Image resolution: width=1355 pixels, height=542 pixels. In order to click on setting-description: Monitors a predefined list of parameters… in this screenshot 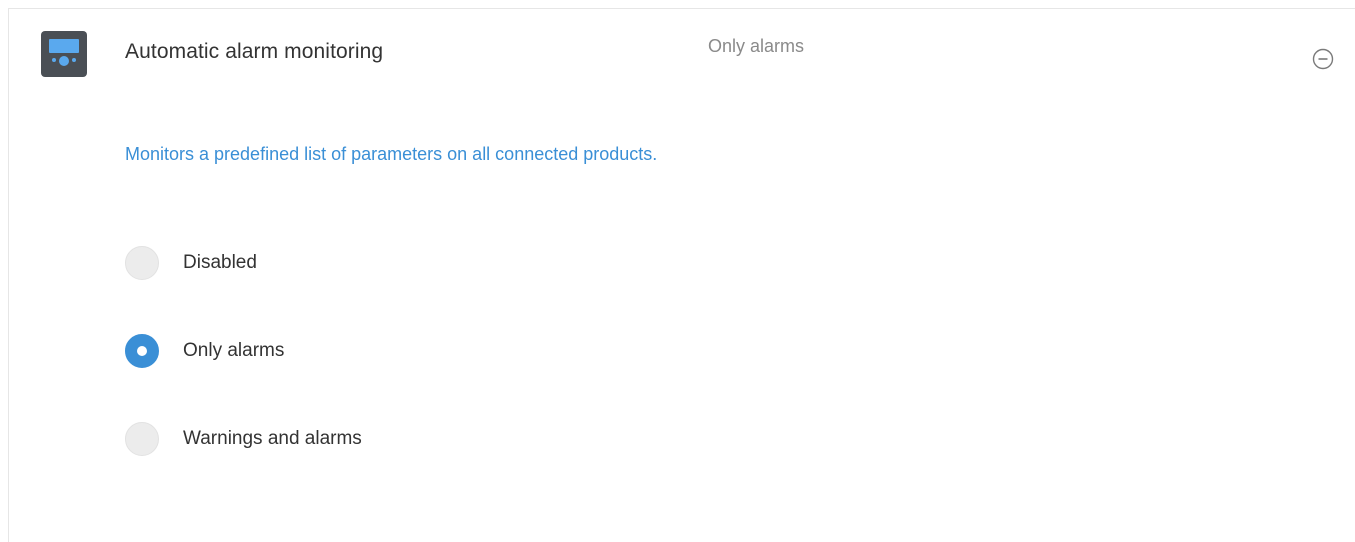, I will do `click(391, 154)`.